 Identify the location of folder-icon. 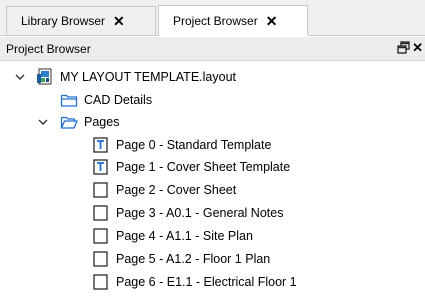
(69, 100).